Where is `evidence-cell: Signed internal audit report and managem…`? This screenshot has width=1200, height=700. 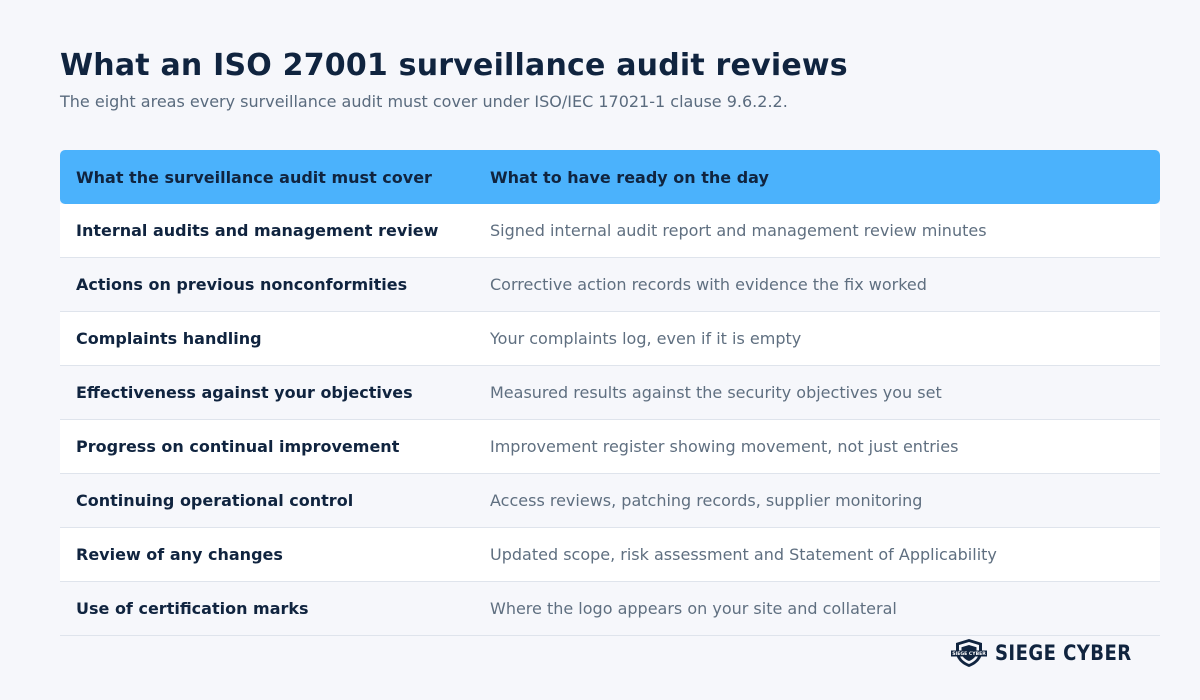 evidence-cell: Signed internal audit report and managem… is located at coordinates (738, 230).